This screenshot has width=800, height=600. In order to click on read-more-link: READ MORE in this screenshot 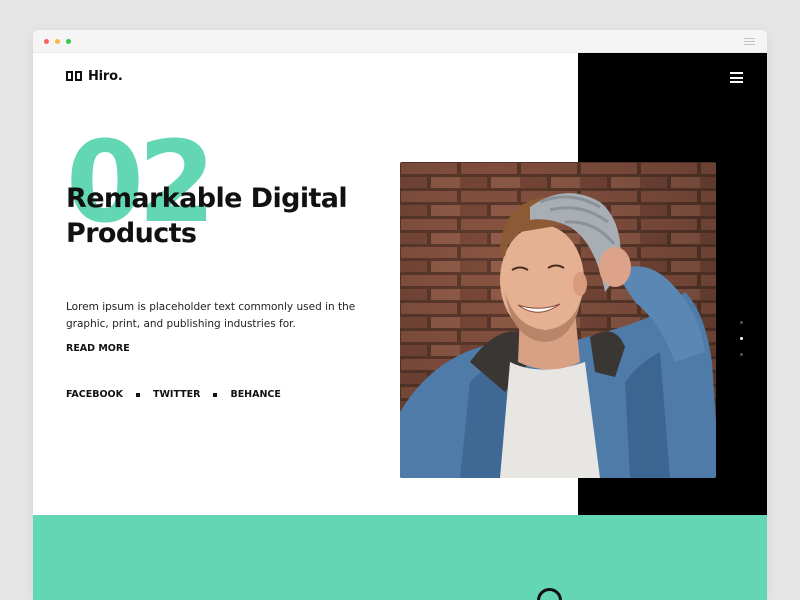, I will do `click(98, 348)`.